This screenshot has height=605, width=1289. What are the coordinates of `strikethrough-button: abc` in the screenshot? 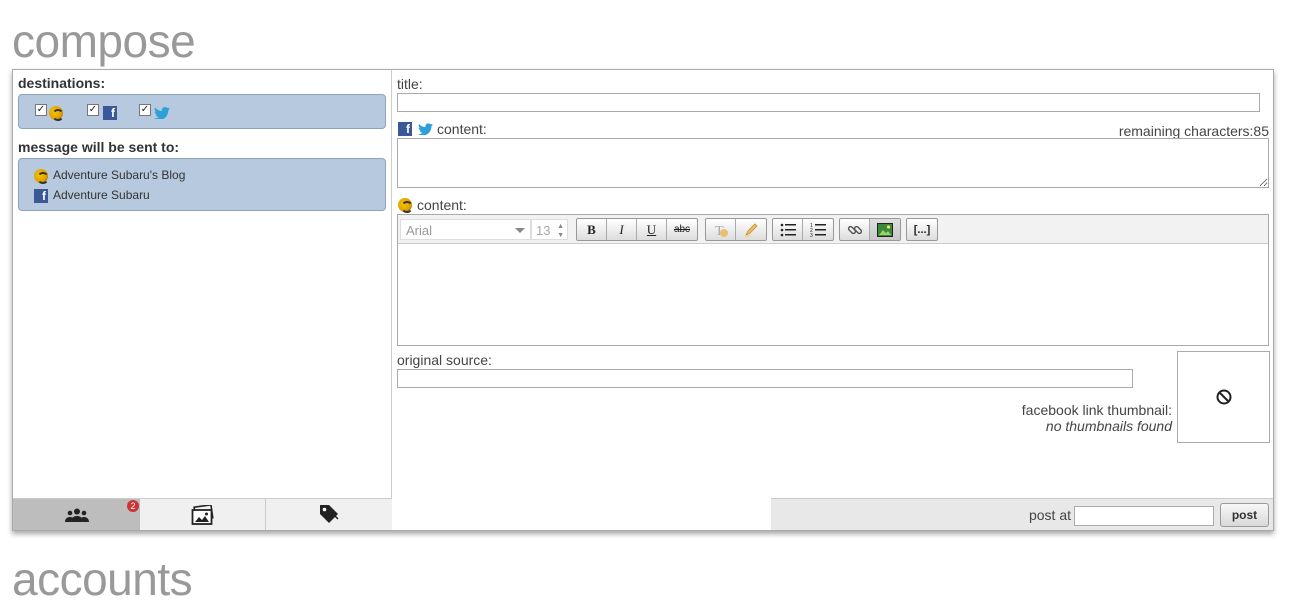 It's located at (682, 229).